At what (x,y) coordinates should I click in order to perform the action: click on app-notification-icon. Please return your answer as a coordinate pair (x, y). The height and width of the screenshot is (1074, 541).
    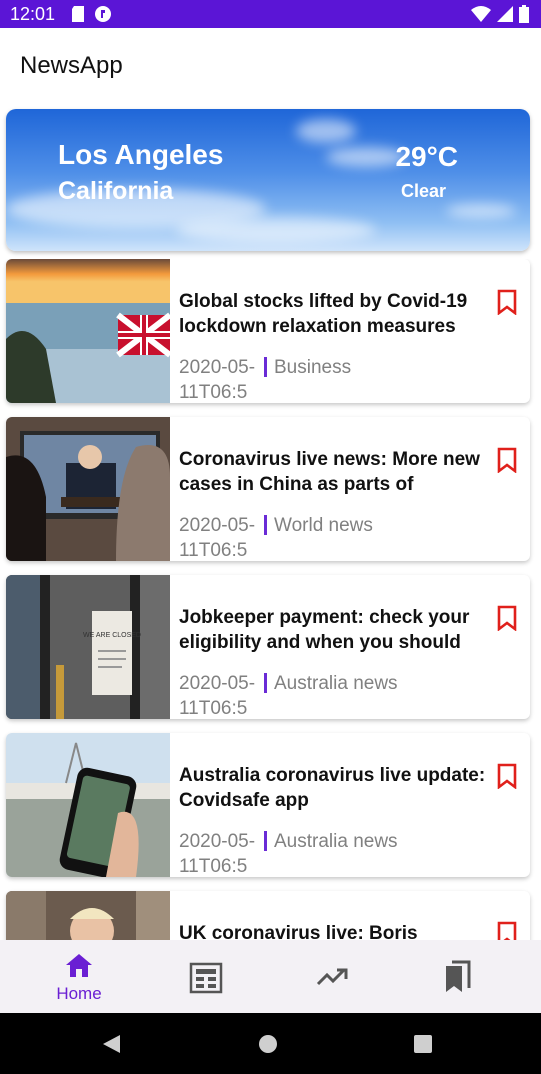
    Looking at the image, I should click on (103, 14).